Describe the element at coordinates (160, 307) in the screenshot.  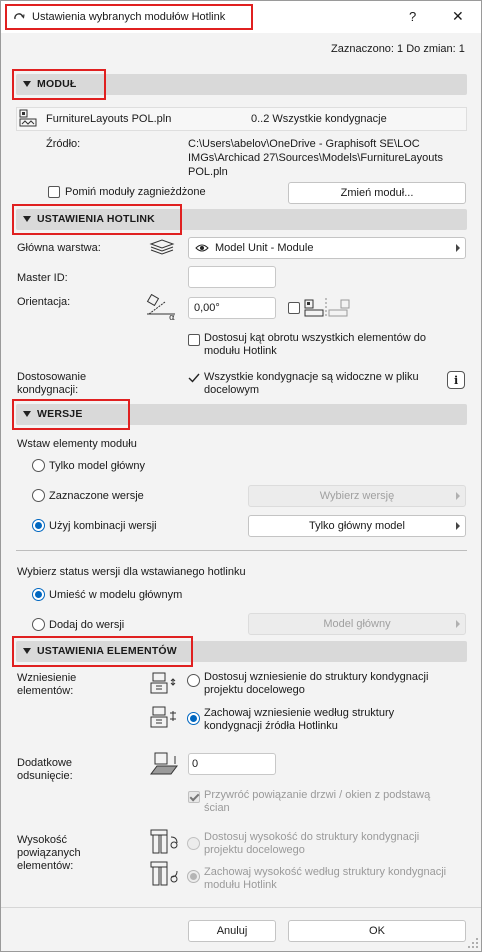
I see `orientation-icon: α` at that location.